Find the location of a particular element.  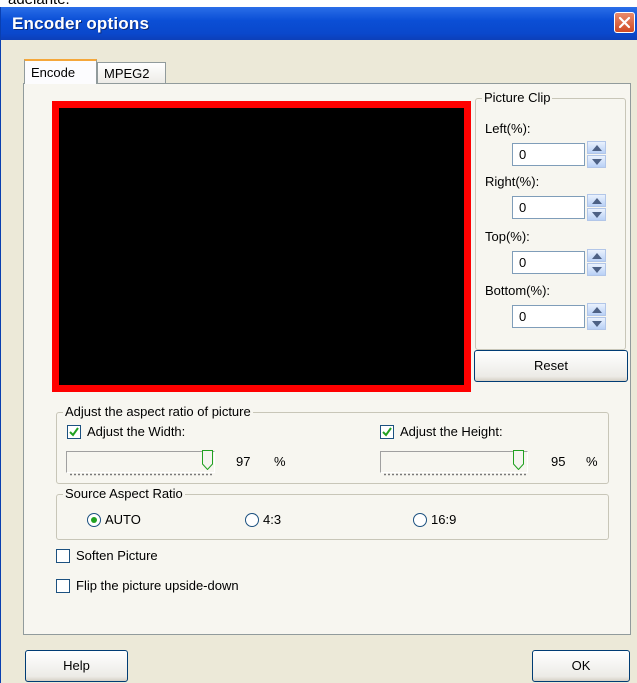

height-slider is located at coordinates (454, 462).